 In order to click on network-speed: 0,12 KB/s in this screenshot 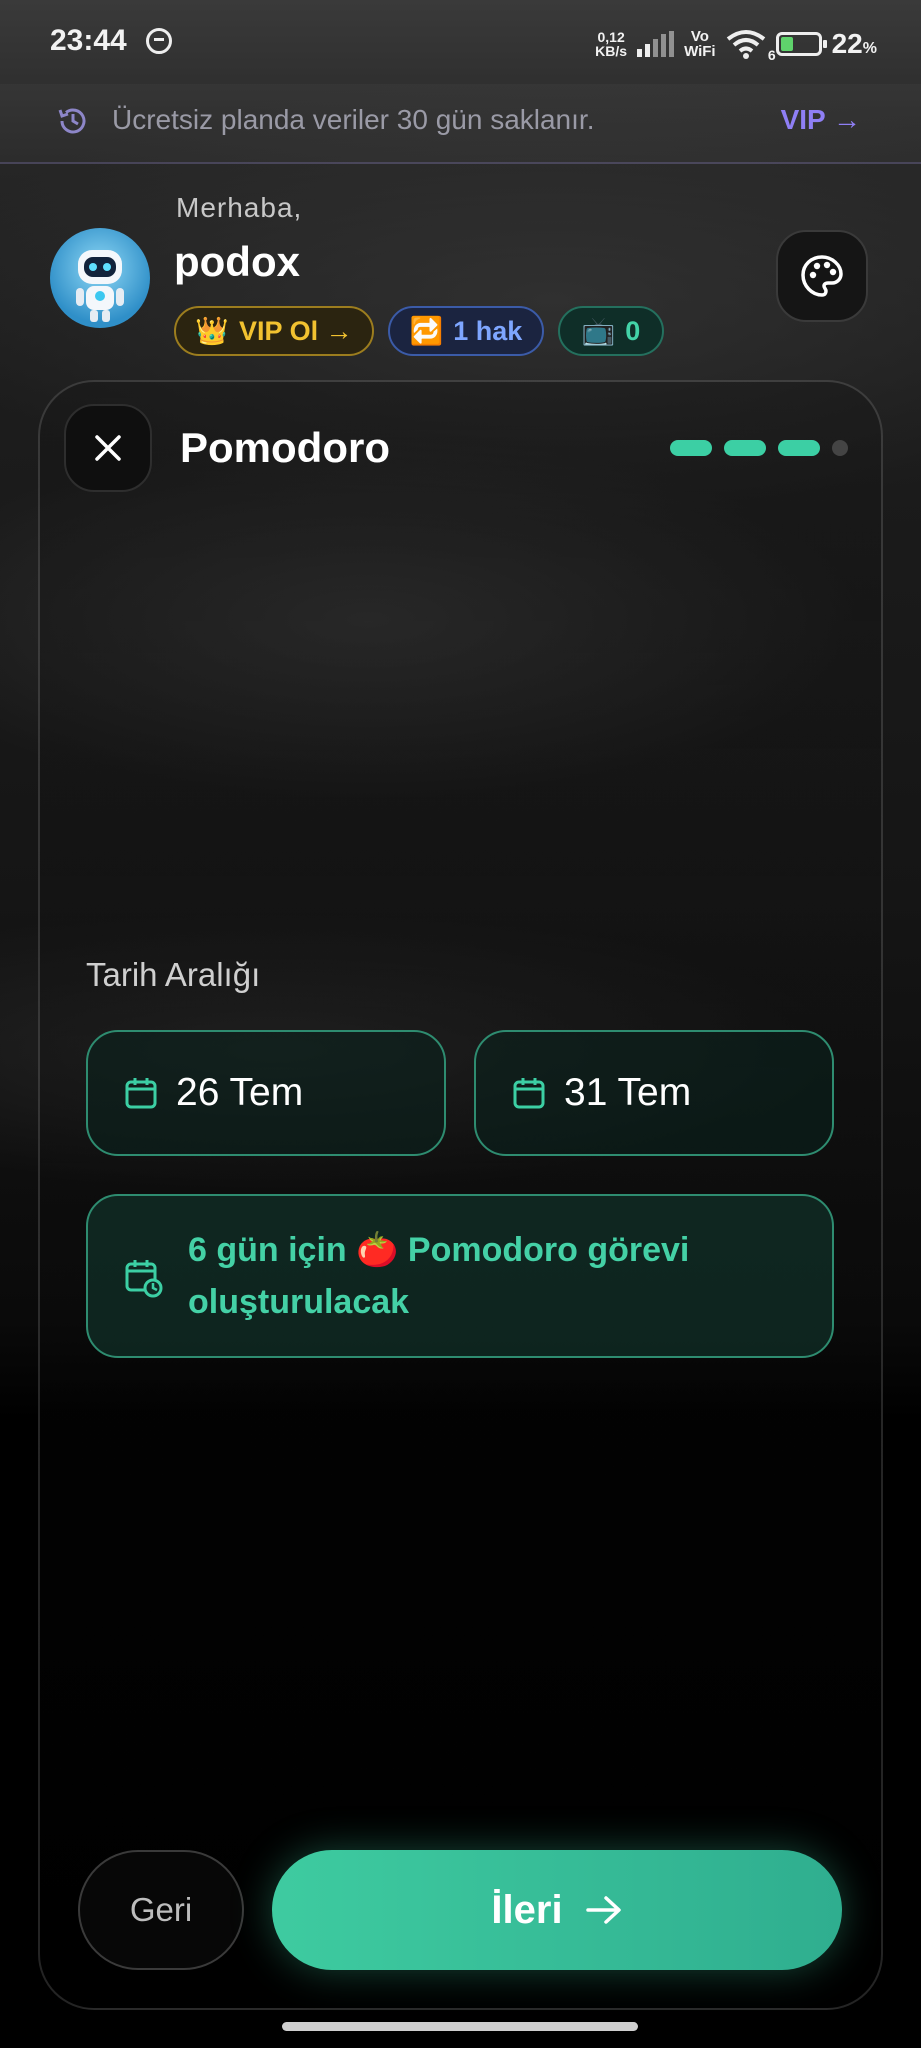, I will do `click(611, 44)`.